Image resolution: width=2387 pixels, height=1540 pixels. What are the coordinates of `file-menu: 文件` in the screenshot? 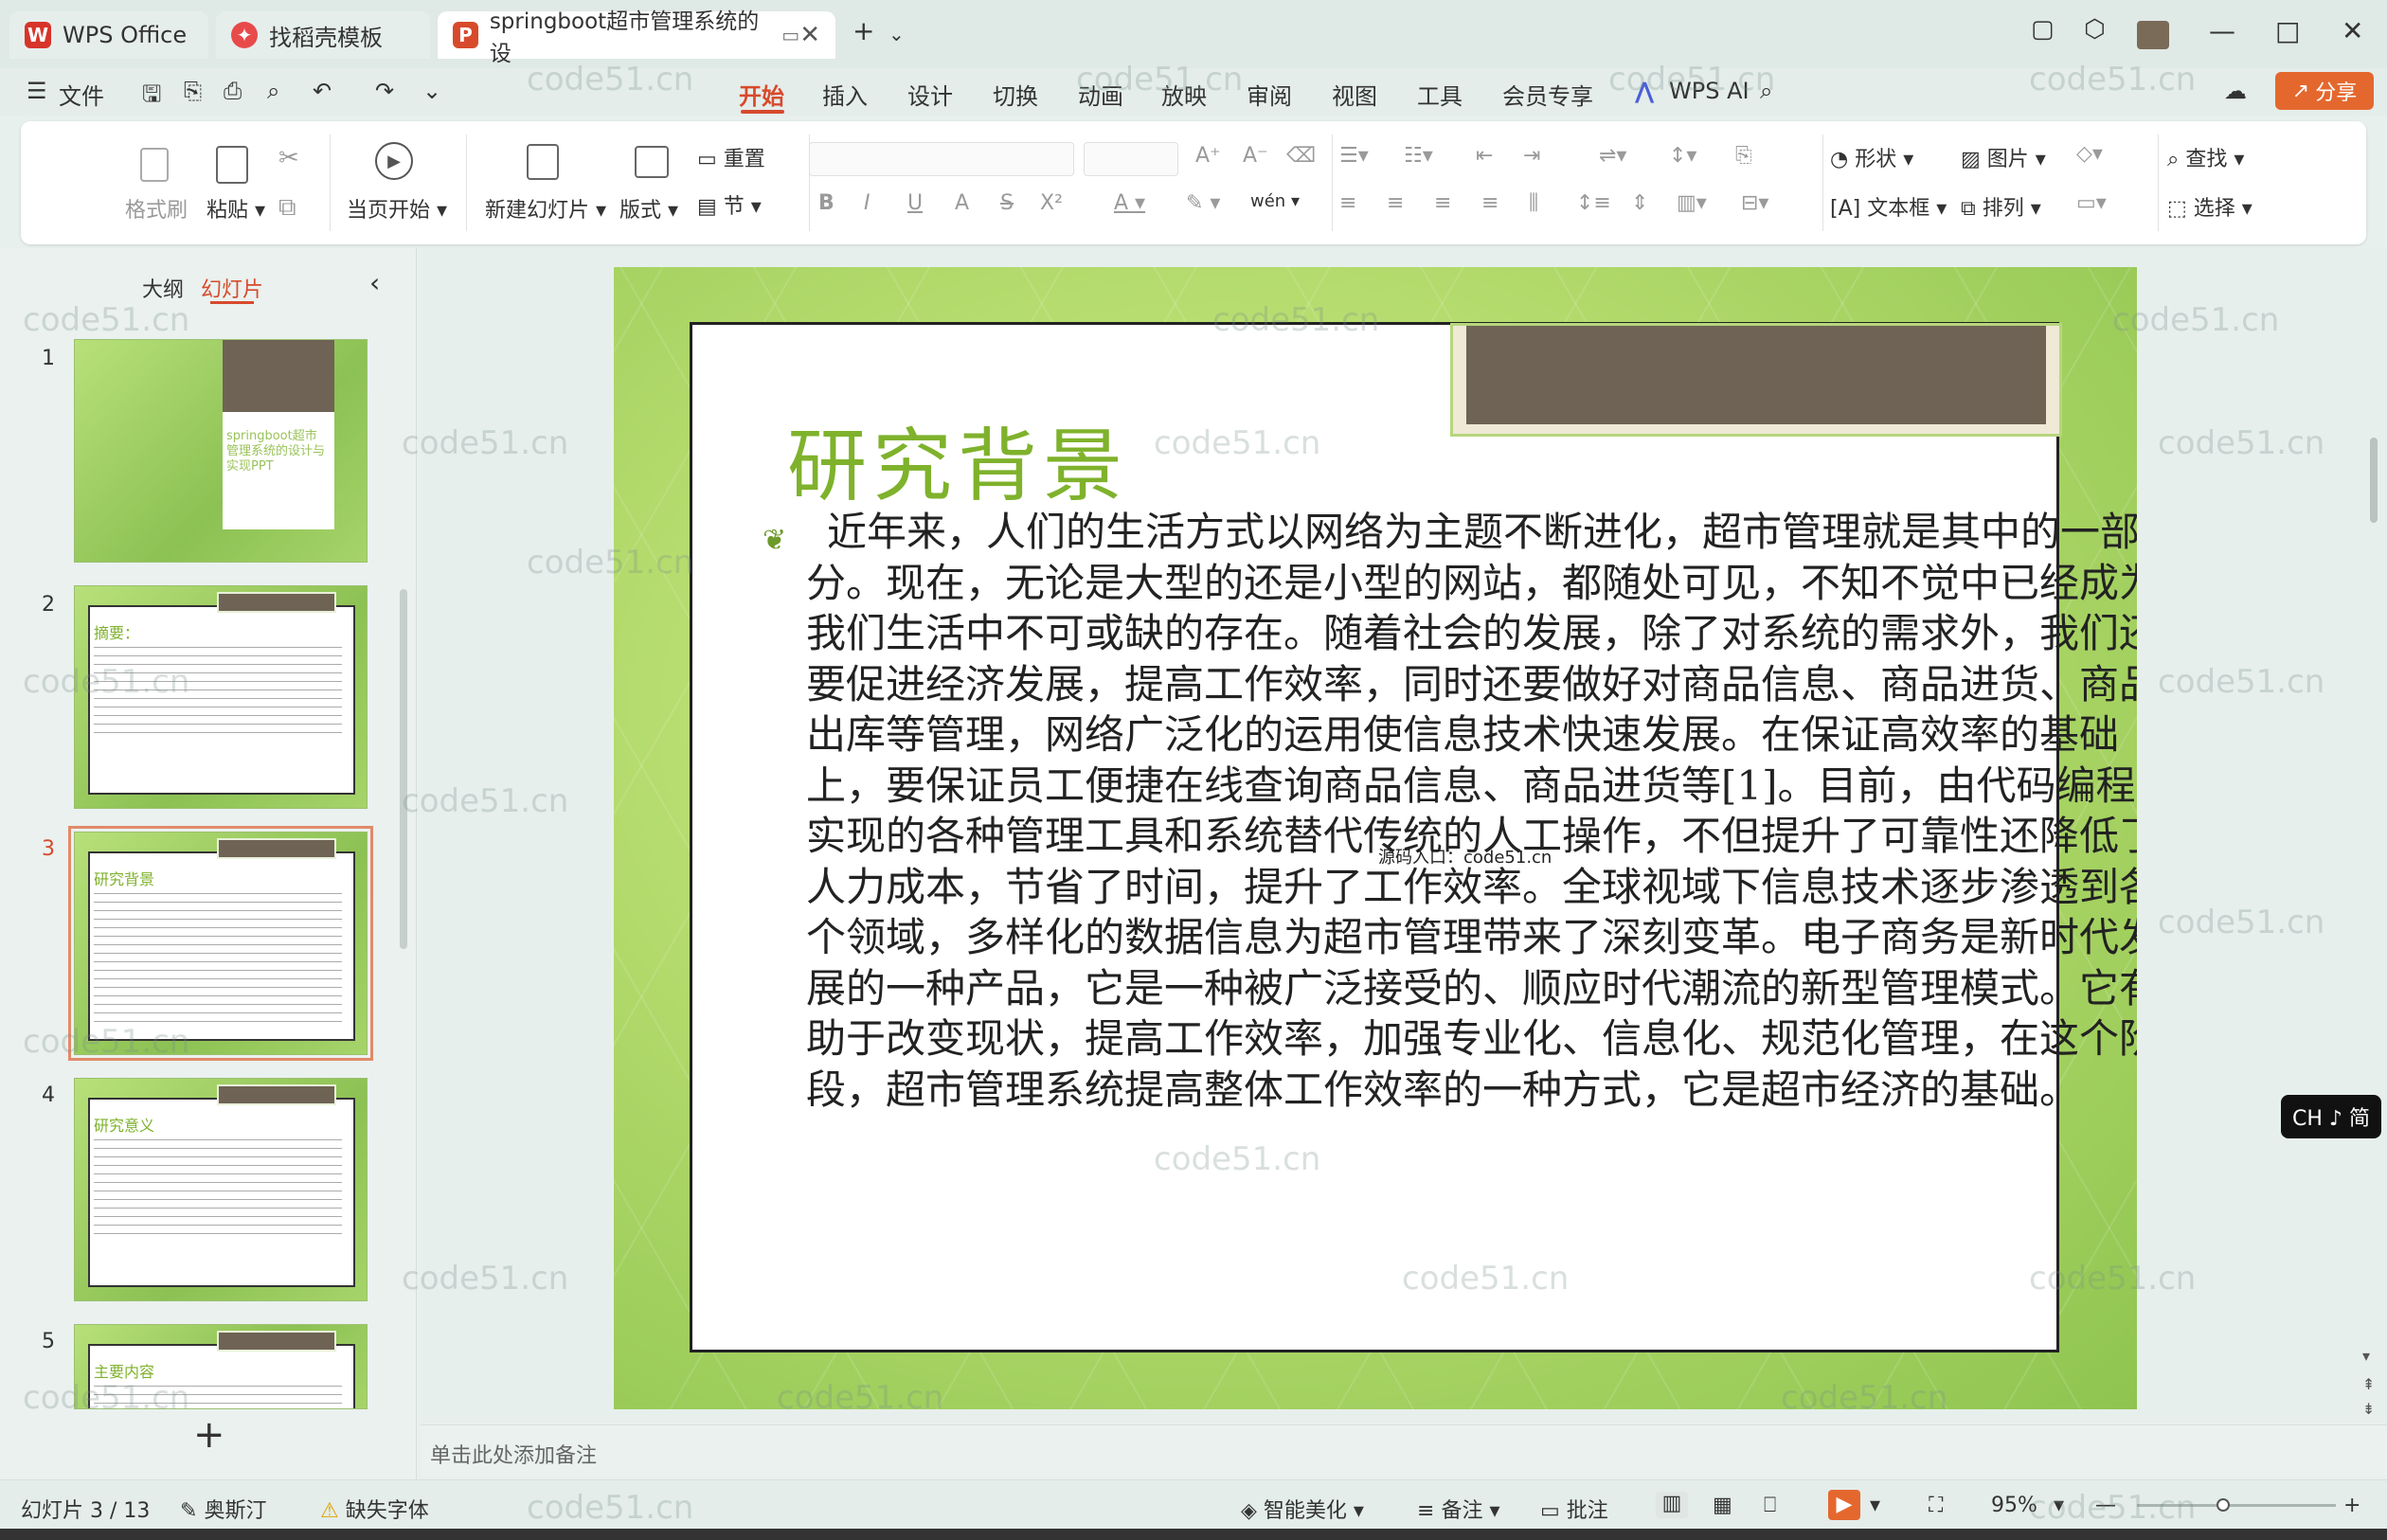 It's located at (81, 95).